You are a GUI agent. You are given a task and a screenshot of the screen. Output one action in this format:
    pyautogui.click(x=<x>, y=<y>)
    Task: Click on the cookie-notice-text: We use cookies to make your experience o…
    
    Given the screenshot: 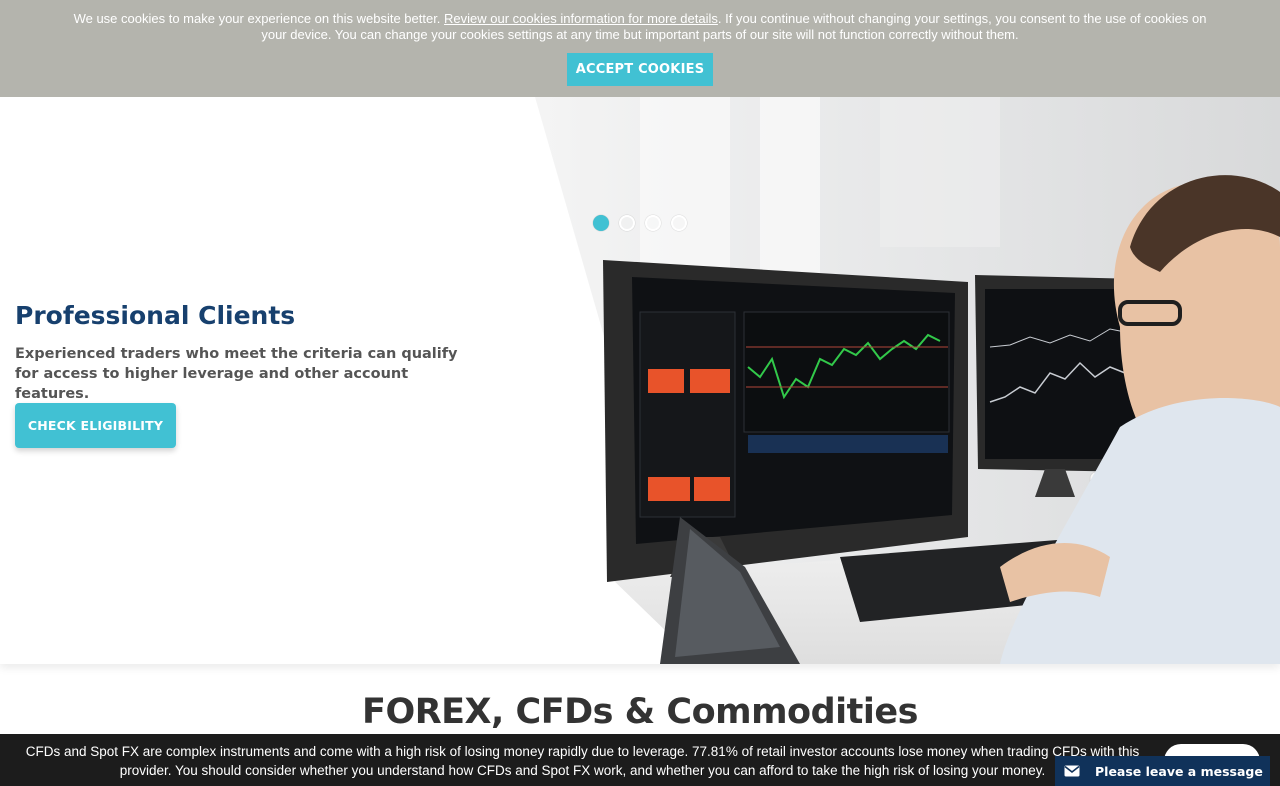 What is the action you would take?
    pyautogui.click(x=640, y=27)
    